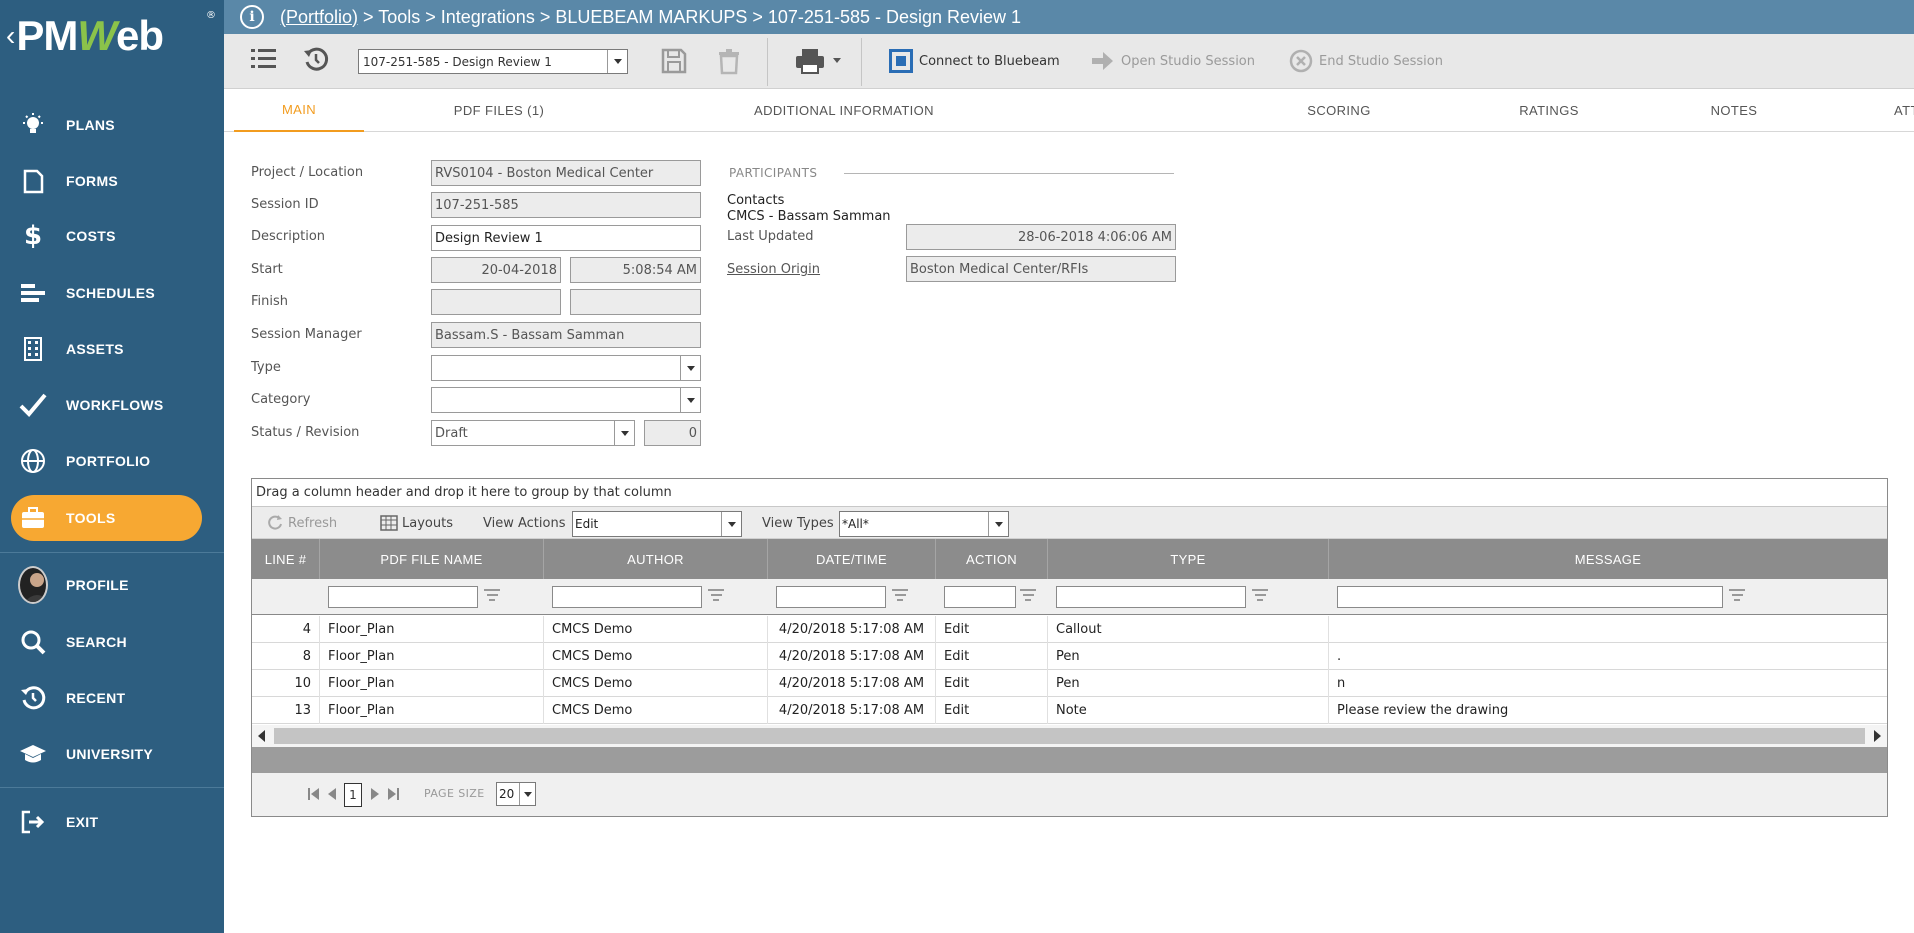  I want to click on scroll-left-icon, so click(261, 736).